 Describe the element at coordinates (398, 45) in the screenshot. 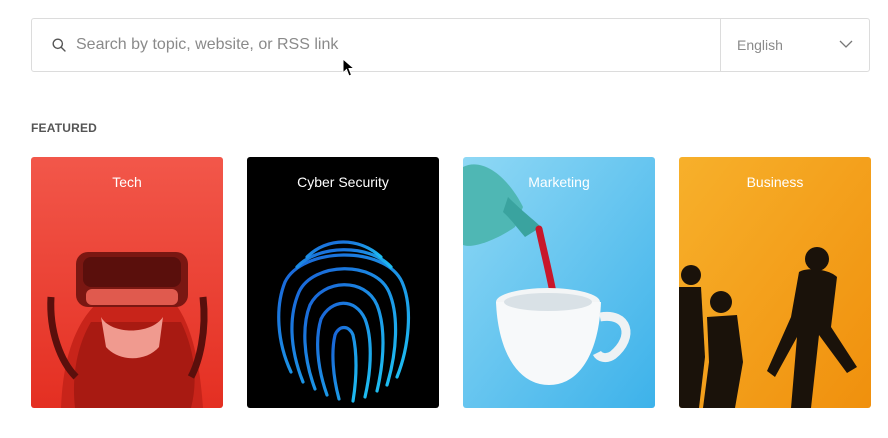

I see `search-input` at that location.